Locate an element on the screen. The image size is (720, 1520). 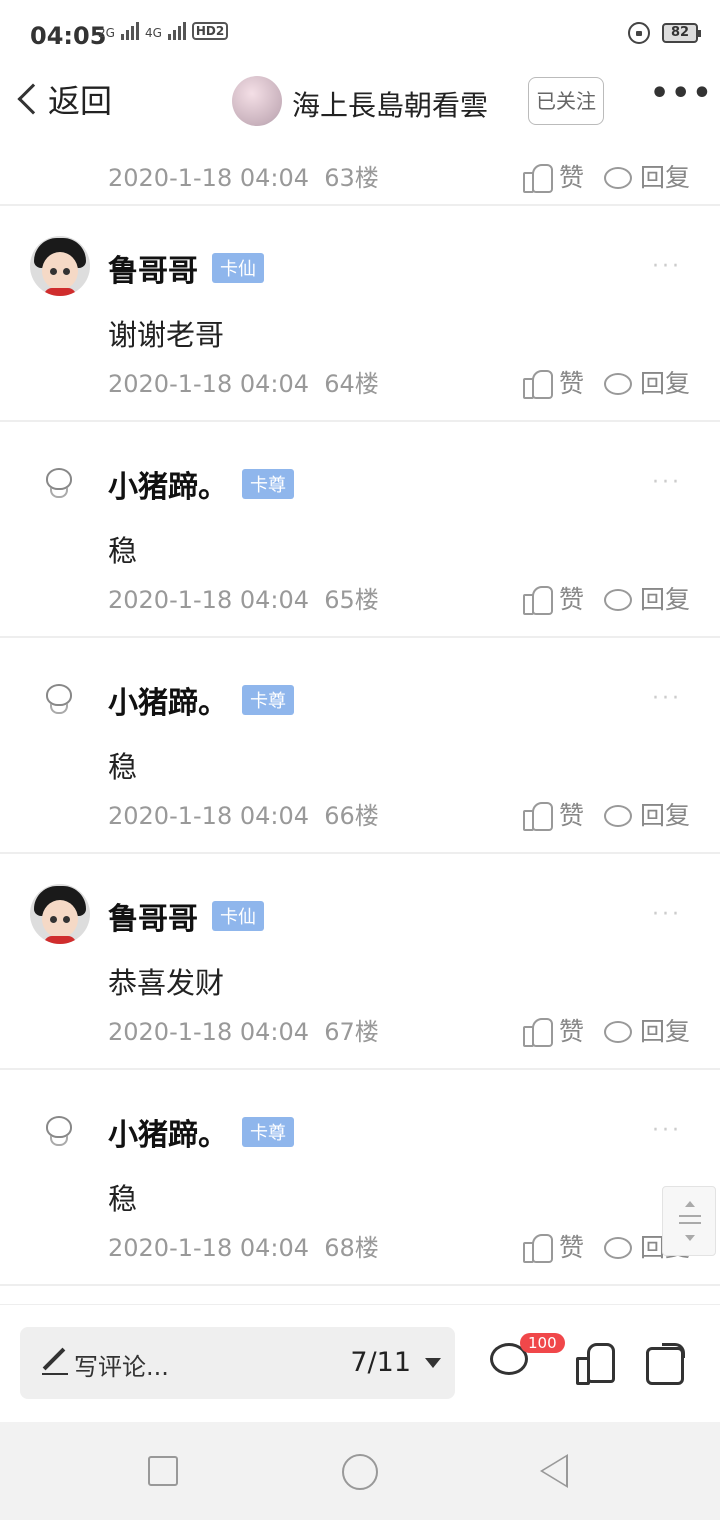
share-button is located at coordinates (665, 1364).